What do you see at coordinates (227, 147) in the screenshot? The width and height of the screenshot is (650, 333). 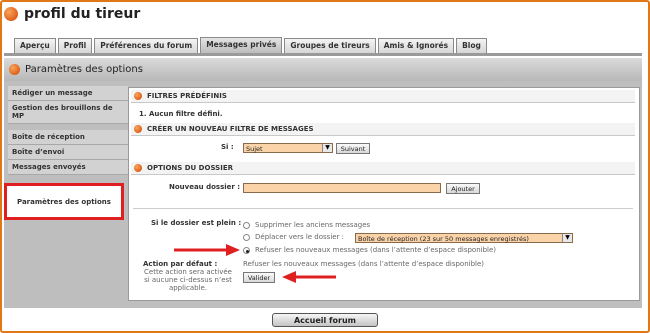 I see `si-label: Si :` at bounding box center [227, 147].